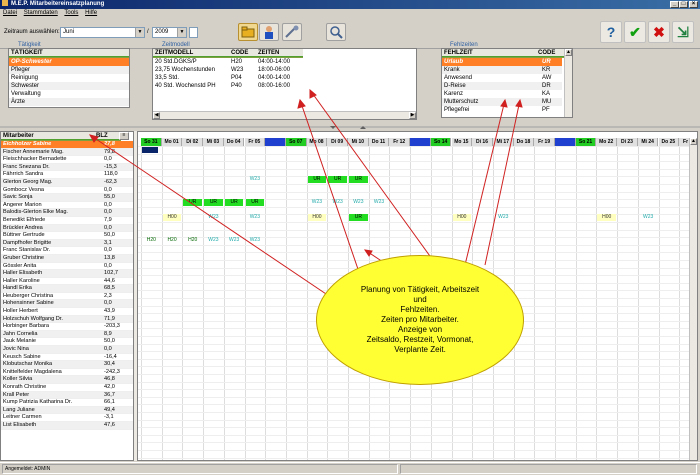  I want to click on status-user: Angemeldet: ADMIN, so click(200, 469).